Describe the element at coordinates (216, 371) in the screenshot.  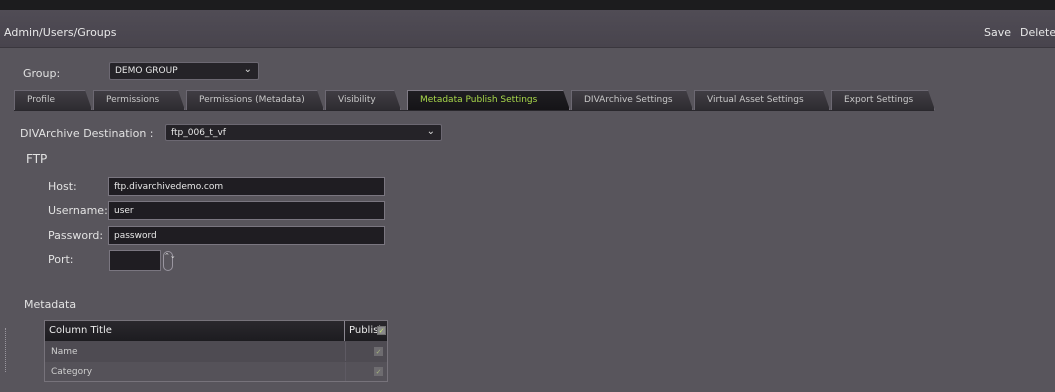
I see `table-row: Category ✓` at that location.